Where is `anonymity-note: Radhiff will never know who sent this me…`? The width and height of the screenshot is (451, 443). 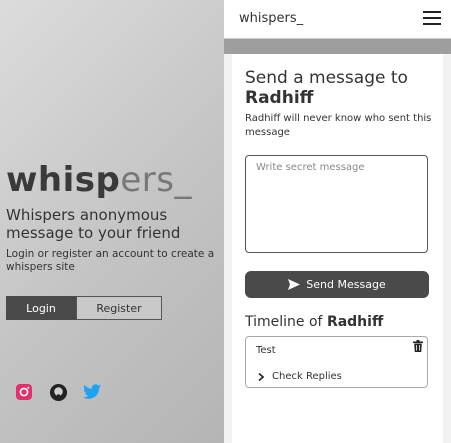
anonymity-note: Radhiff will never know who sent this me… is located at coordinates (338, 125).